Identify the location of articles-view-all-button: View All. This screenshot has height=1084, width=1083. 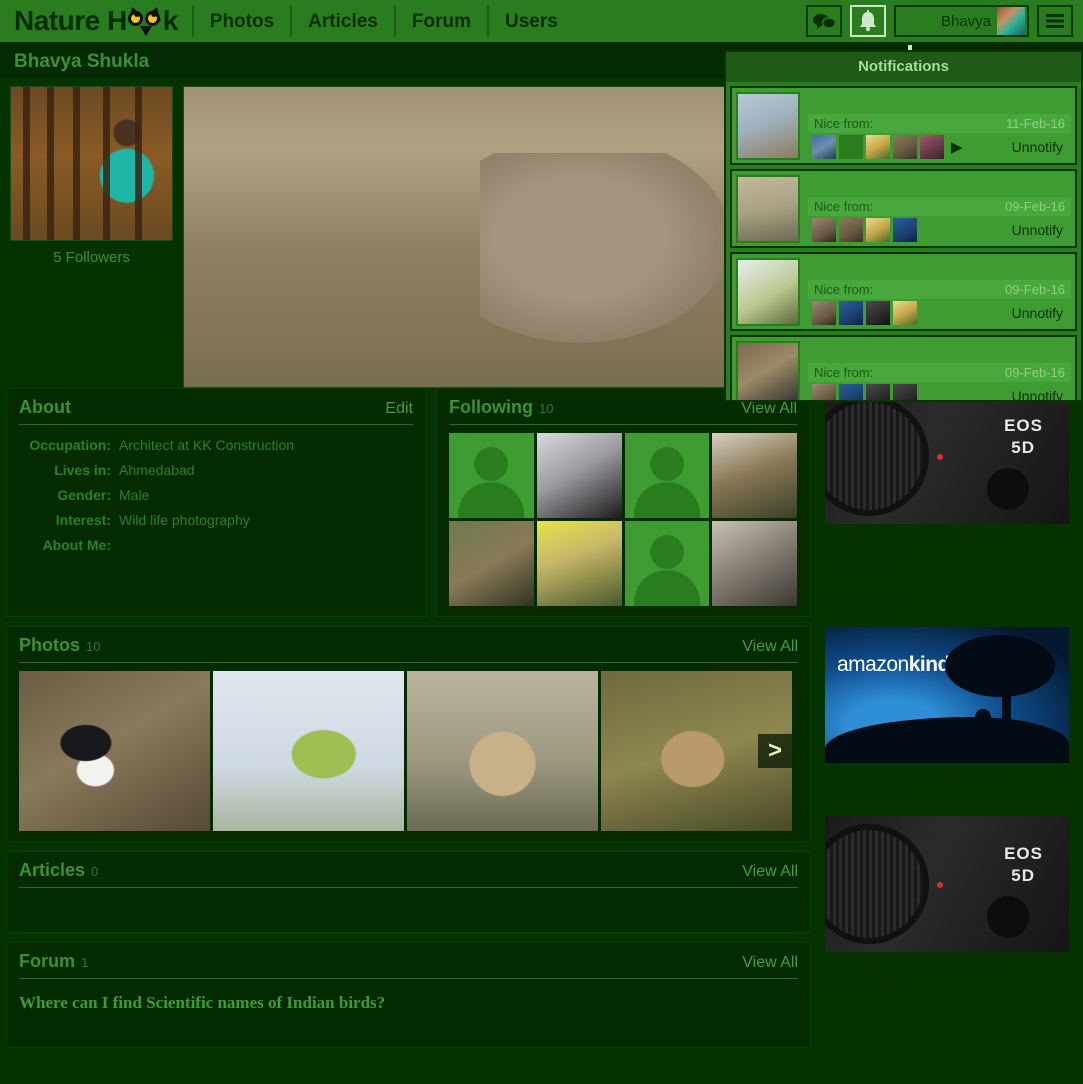
(770, 872).